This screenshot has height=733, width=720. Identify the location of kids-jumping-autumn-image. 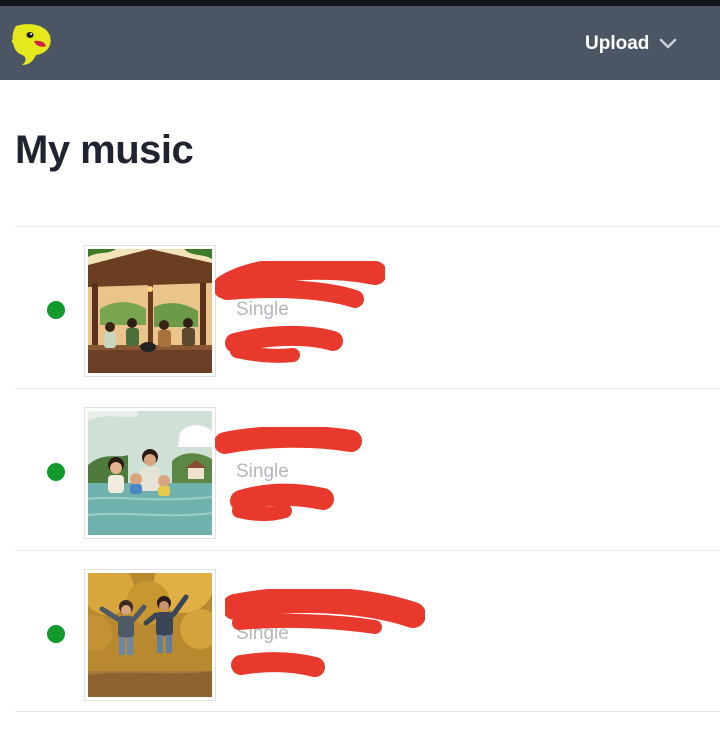
(150, 635).